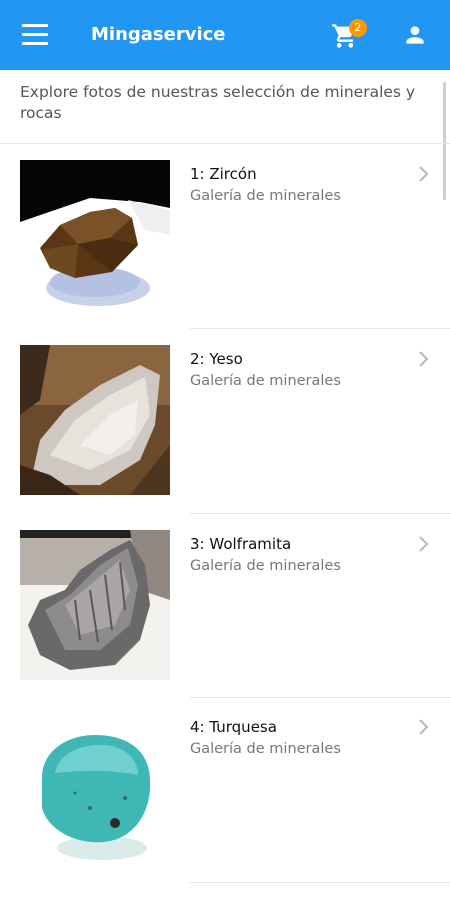 This screenshot has height=900, width=450. I want to click on item-title: 2: Yeso, so click(216, 359).